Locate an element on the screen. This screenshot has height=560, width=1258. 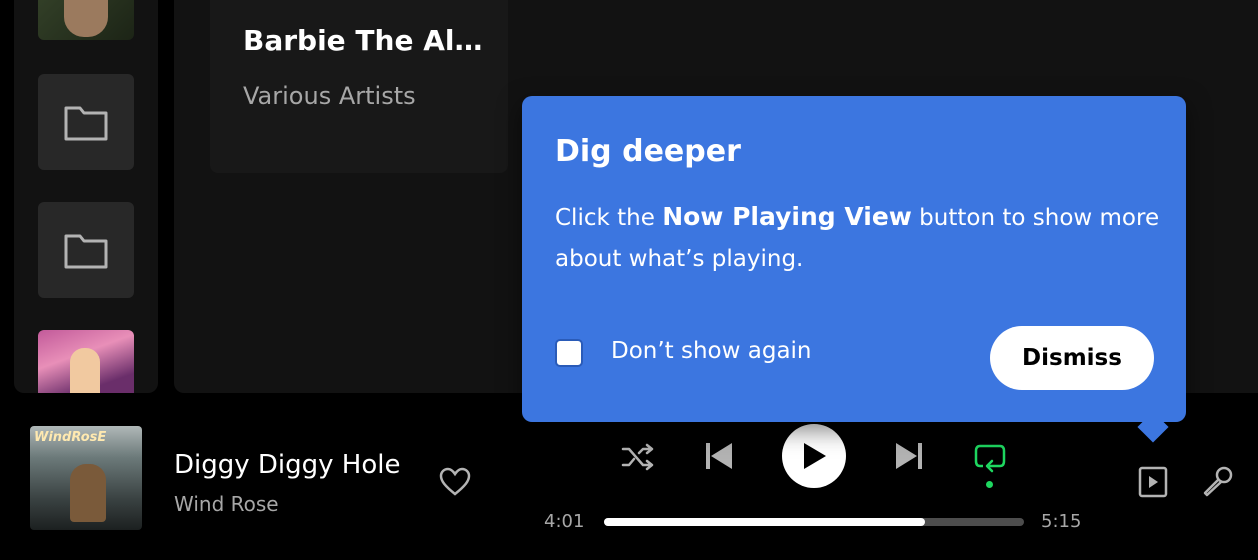
previous-button is located at coordinates (719, 456).